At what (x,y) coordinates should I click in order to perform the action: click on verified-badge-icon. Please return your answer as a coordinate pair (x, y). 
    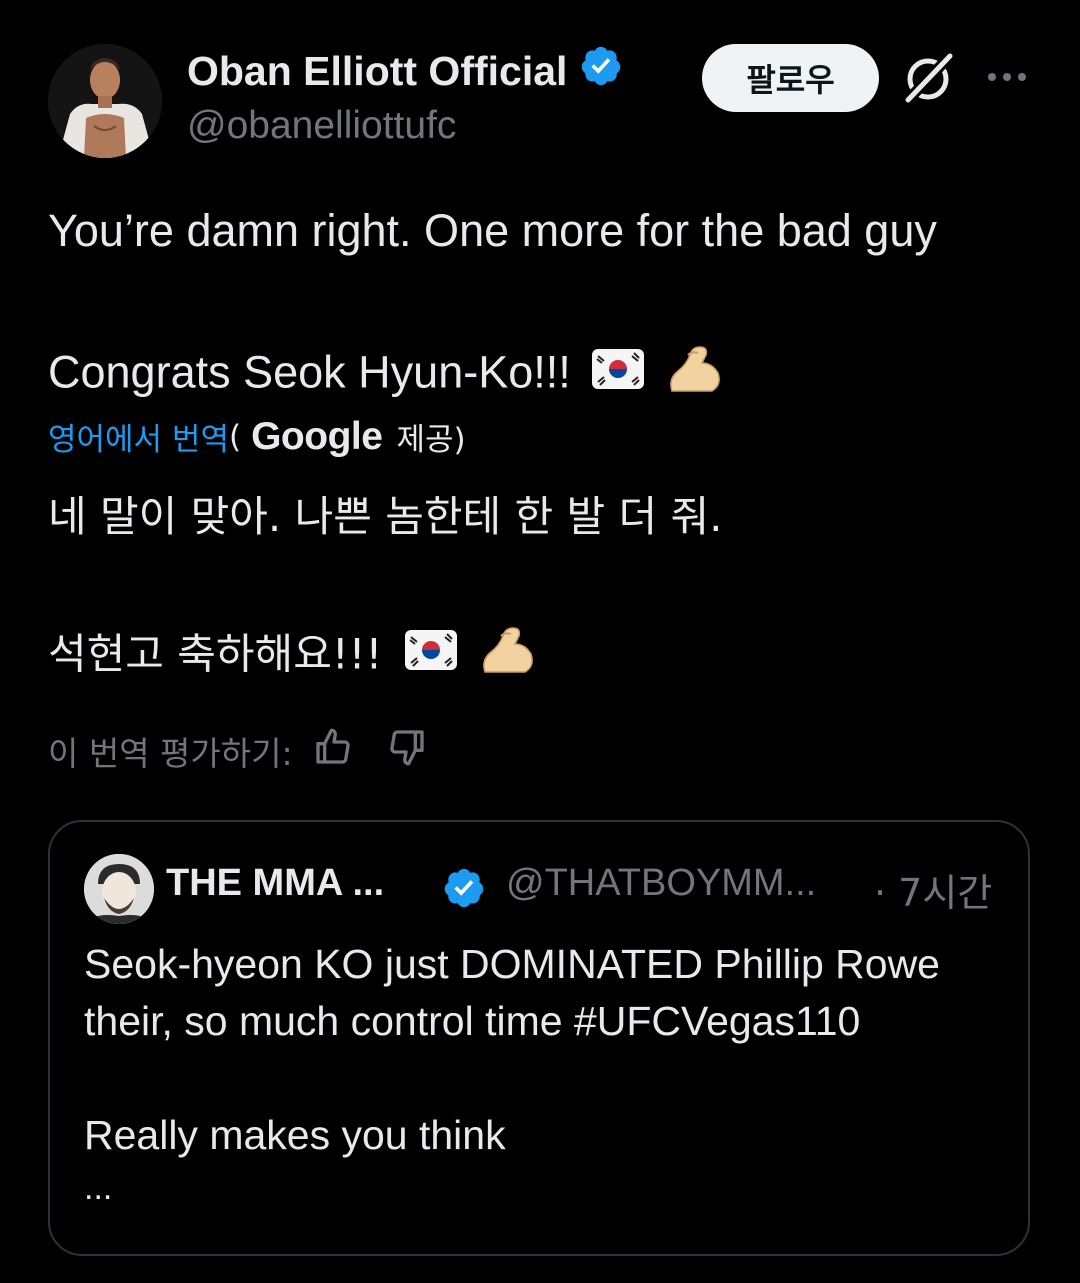
    Looking at the image, I should click on (601, 71).